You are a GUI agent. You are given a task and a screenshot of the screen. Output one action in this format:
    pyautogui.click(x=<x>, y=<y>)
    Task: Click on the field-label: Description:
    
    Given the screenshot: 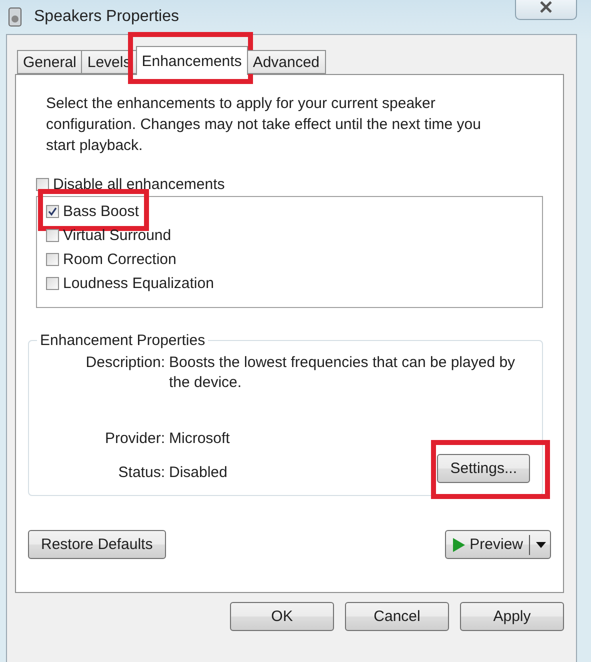 What is the action you would take?
    pyautogui.click(x=124, y=363)
    